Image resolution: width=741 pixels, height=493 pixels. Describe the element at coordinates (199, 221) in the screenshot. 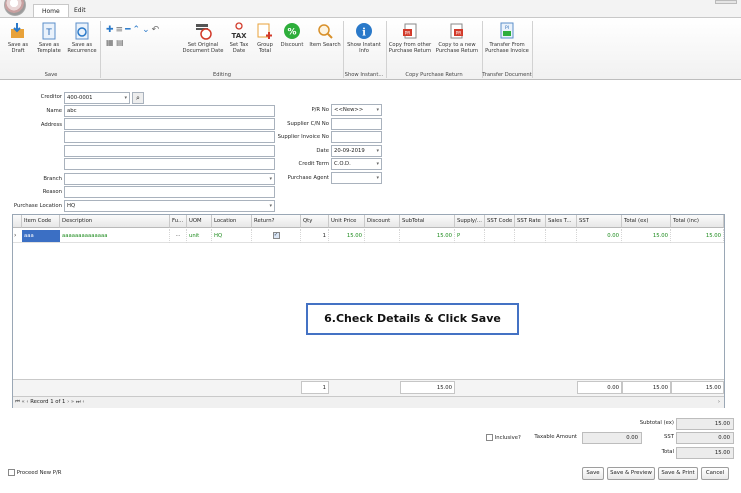

I see `col-header-uom: UOM` at that location.